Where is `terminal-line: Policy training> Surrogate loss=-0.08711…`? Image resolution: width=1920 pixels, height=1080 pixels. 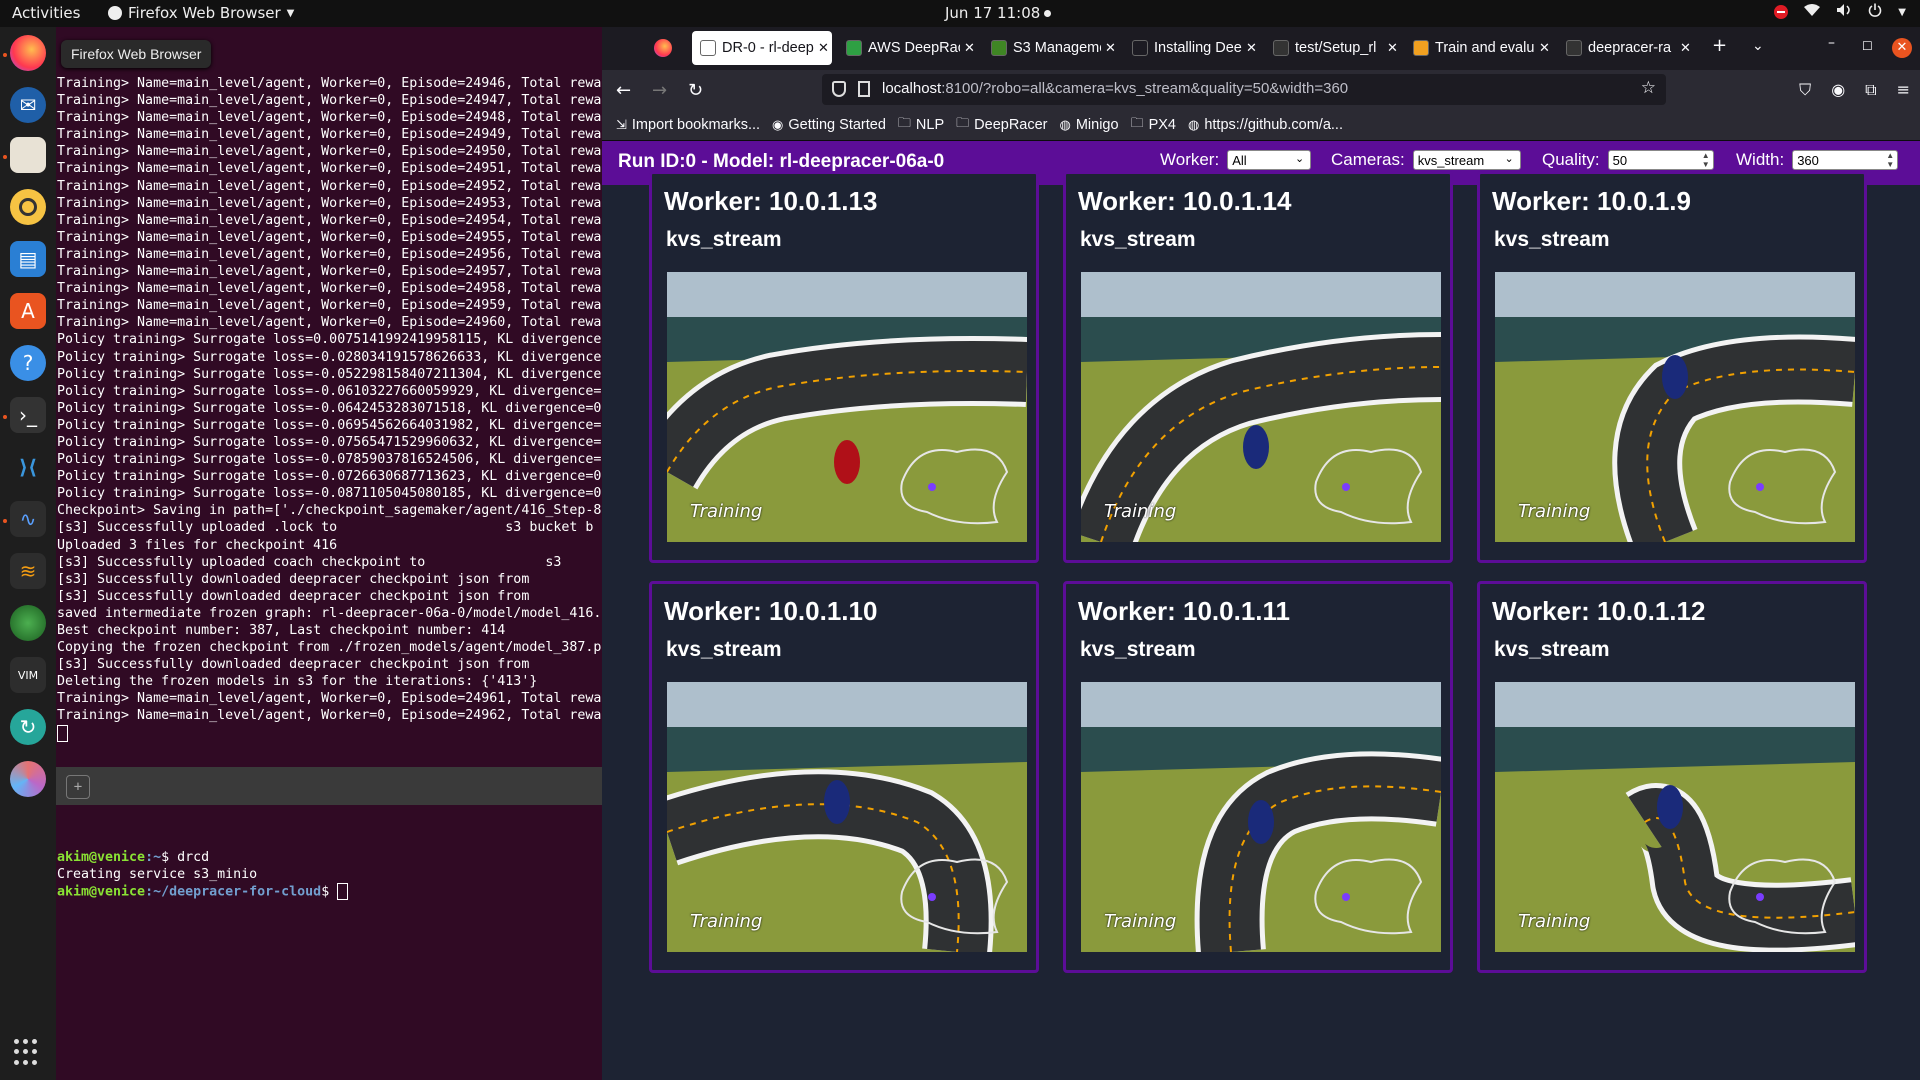 terminal-line: Policy training> Surrogate loss=-0.08711… is located at coordinates (329, 494).